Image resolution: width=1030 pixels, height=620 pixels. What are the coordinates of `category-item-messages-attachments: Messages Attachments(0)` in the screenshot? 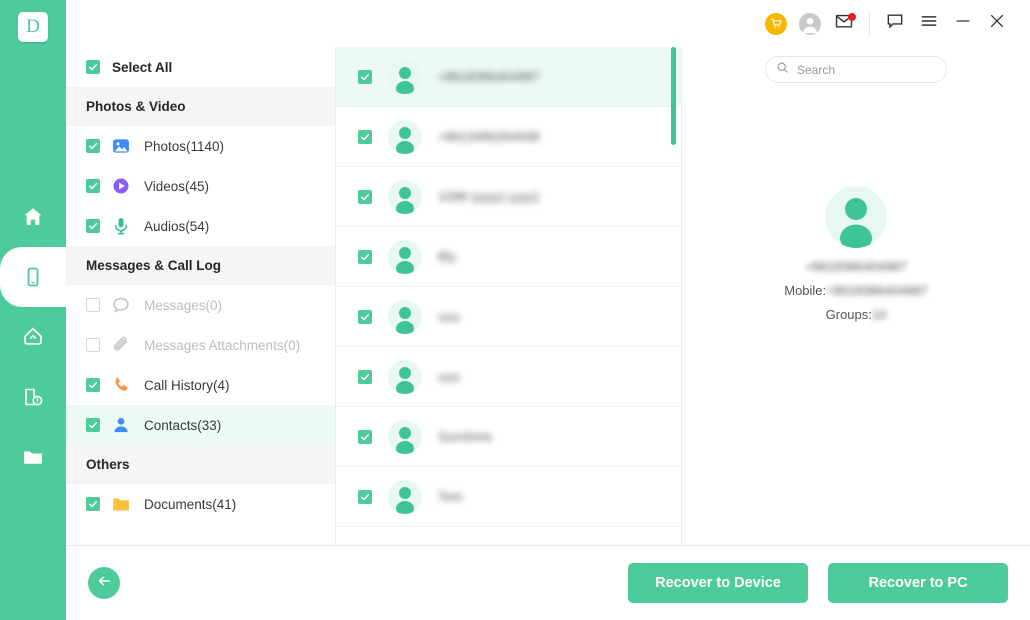 It's located at (200, 345).